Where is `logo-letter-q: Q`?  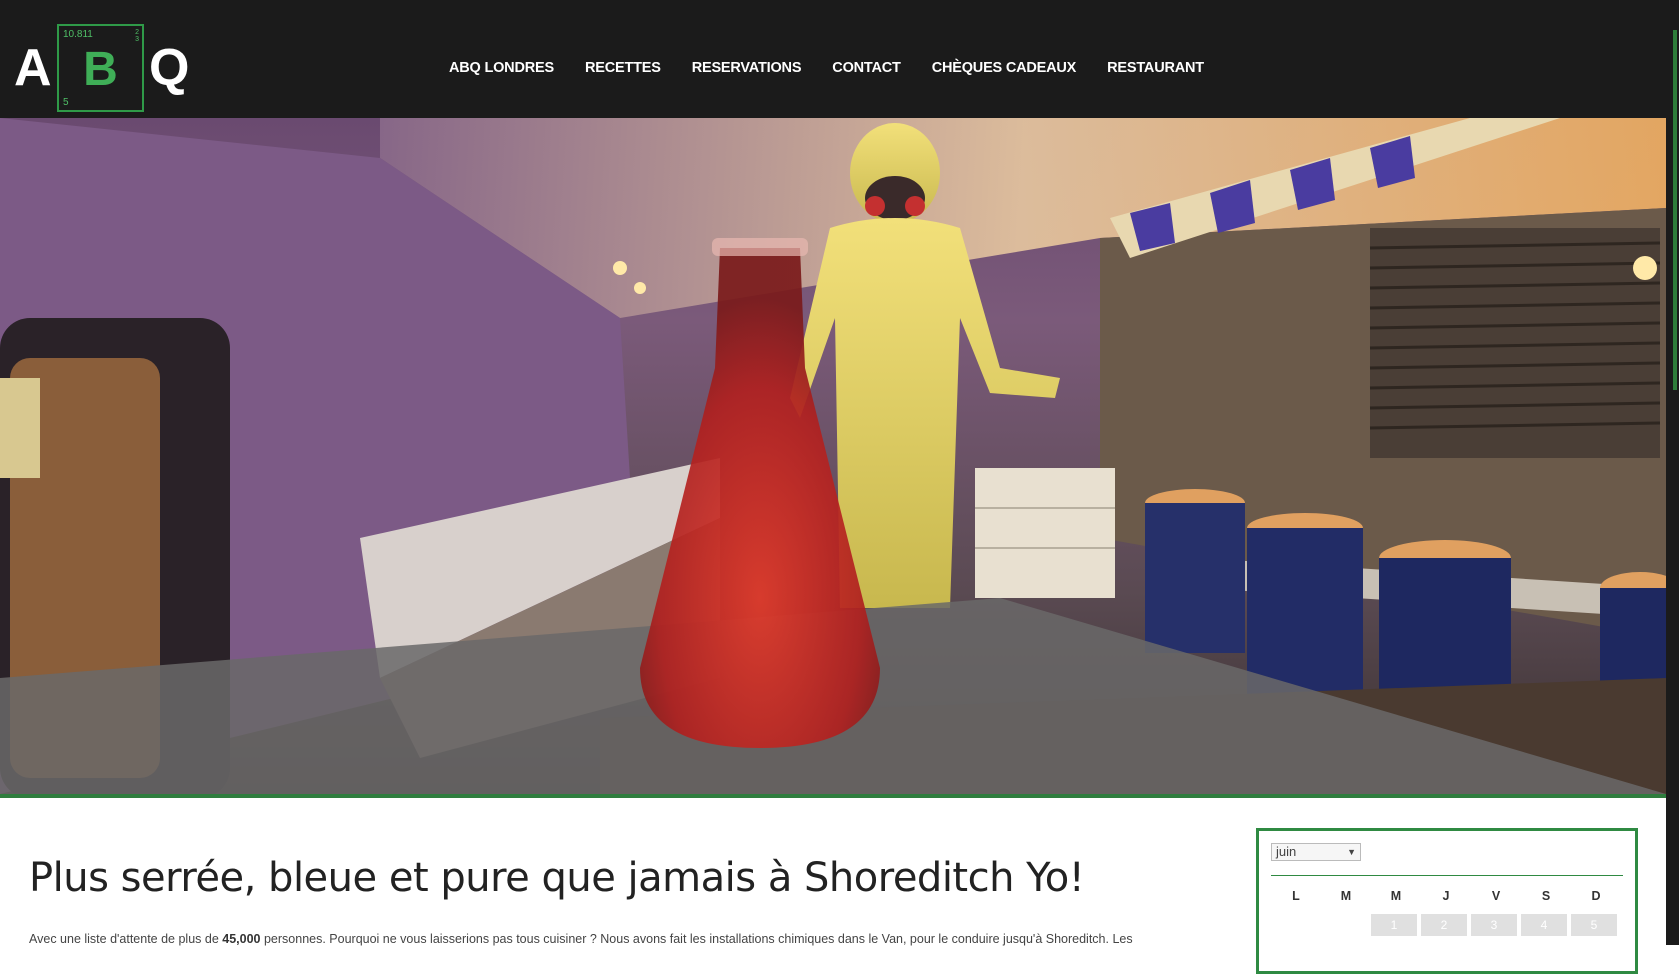
logo-letter-q: Q is located at coordinates (169, 68).